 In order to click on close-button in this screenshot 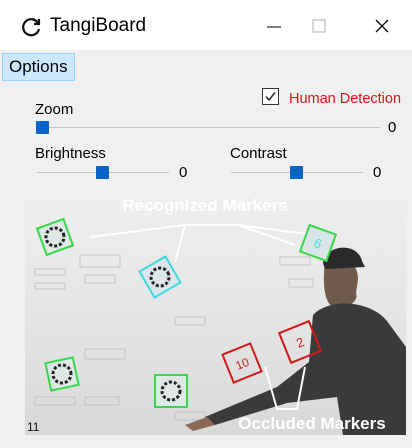, I will do `click(382, 26)`.